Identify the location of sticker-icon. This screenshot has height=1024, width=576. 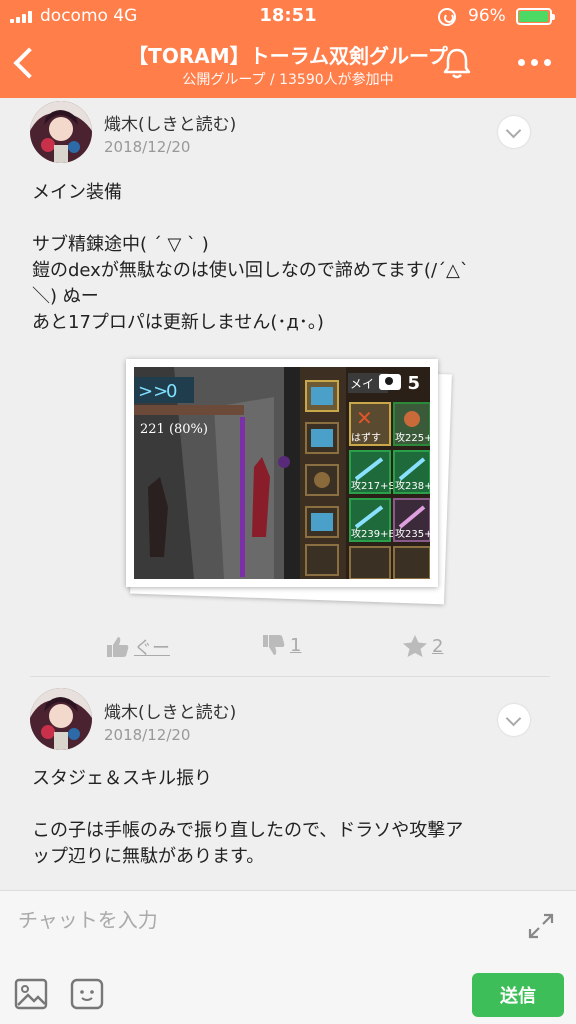
(87, 994).